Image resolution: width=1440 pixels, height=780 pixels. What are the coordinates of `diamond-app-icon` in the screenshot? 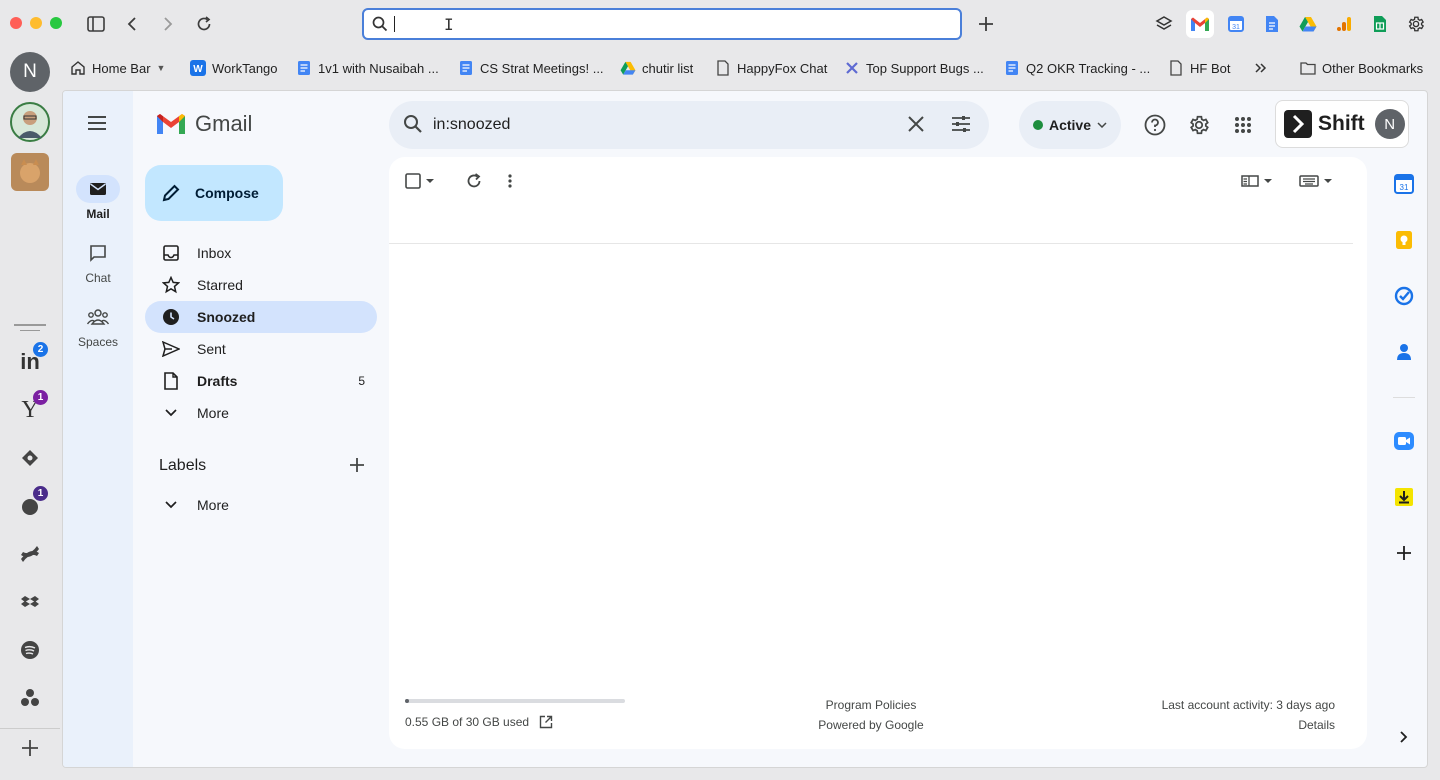 It's located at (30, 458).